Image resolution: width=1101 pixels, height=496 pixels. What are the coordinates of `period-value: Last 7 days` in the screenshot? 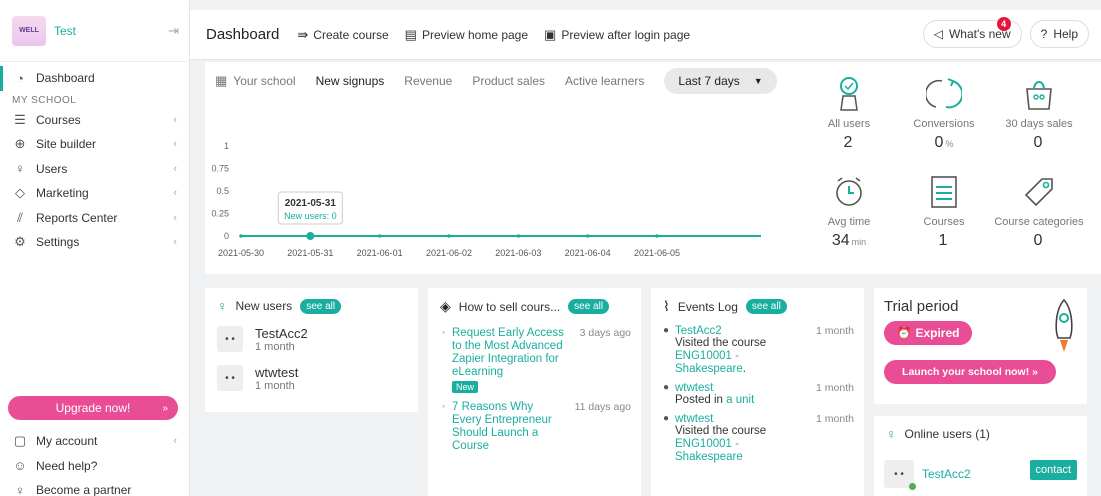 It's located at (709, 81).